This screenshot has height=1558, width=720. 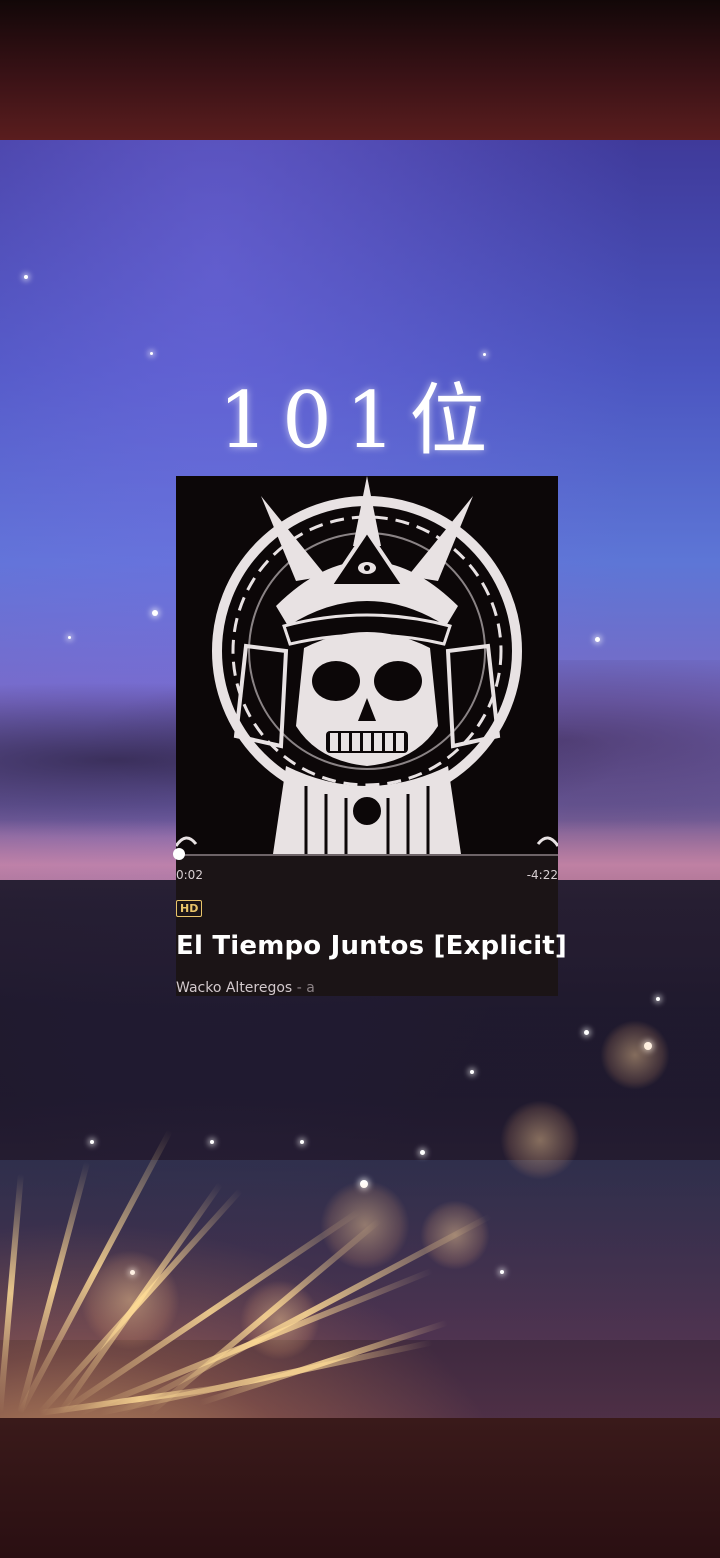 I want to click on elapsed-time: 0:02, so click(x=189, y=875).